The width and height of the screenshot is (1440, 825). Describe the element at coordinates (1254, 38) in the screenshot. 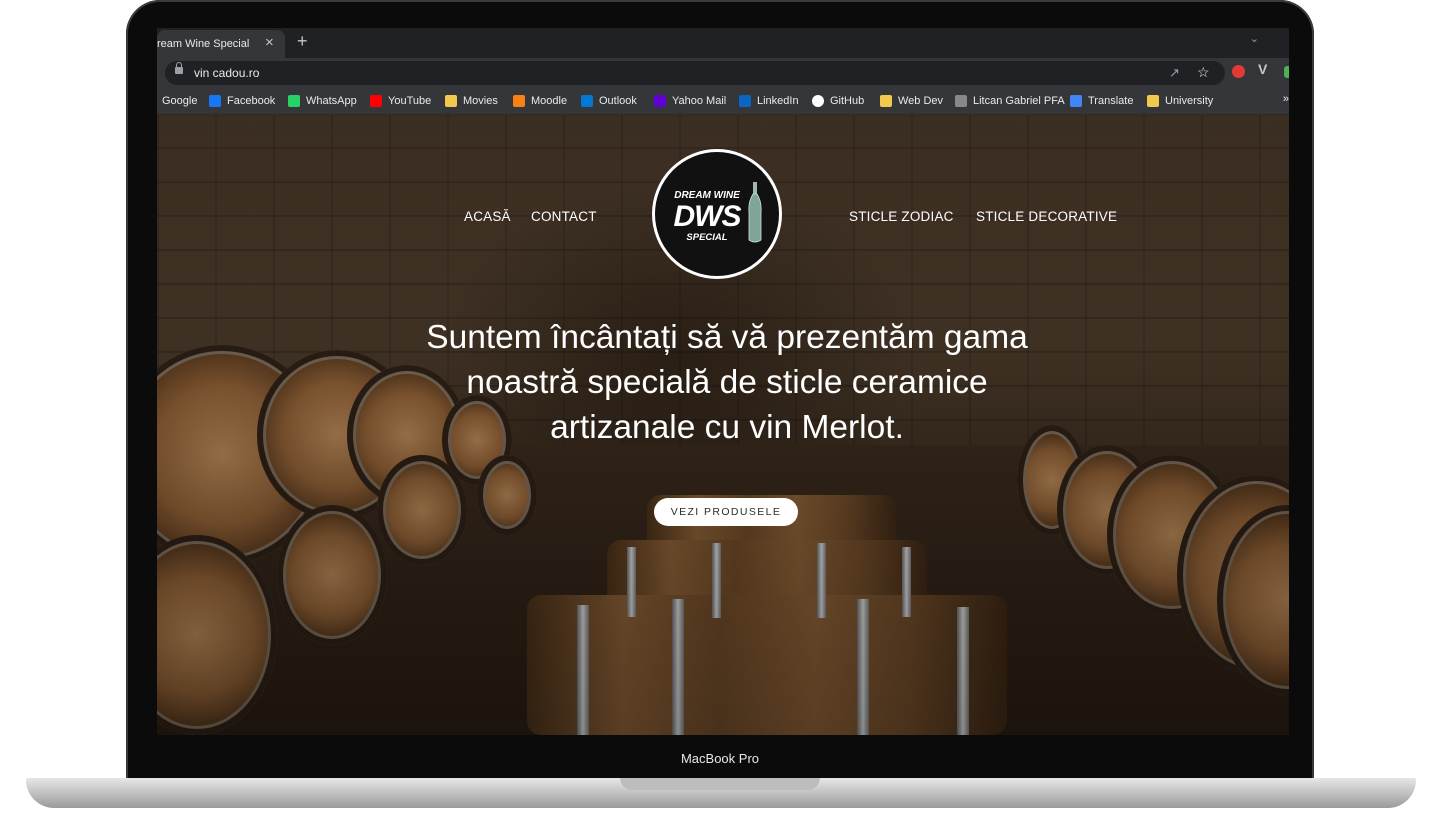

I see `chevron-down-icon: ⌄` at that location.